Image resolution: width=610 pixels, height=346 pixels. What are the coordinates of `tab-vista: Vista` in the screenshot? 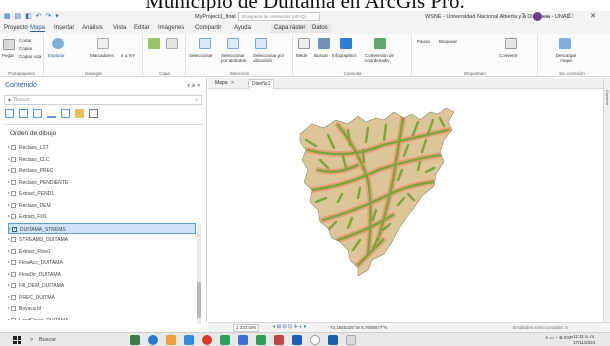 It's located at (119, 28).